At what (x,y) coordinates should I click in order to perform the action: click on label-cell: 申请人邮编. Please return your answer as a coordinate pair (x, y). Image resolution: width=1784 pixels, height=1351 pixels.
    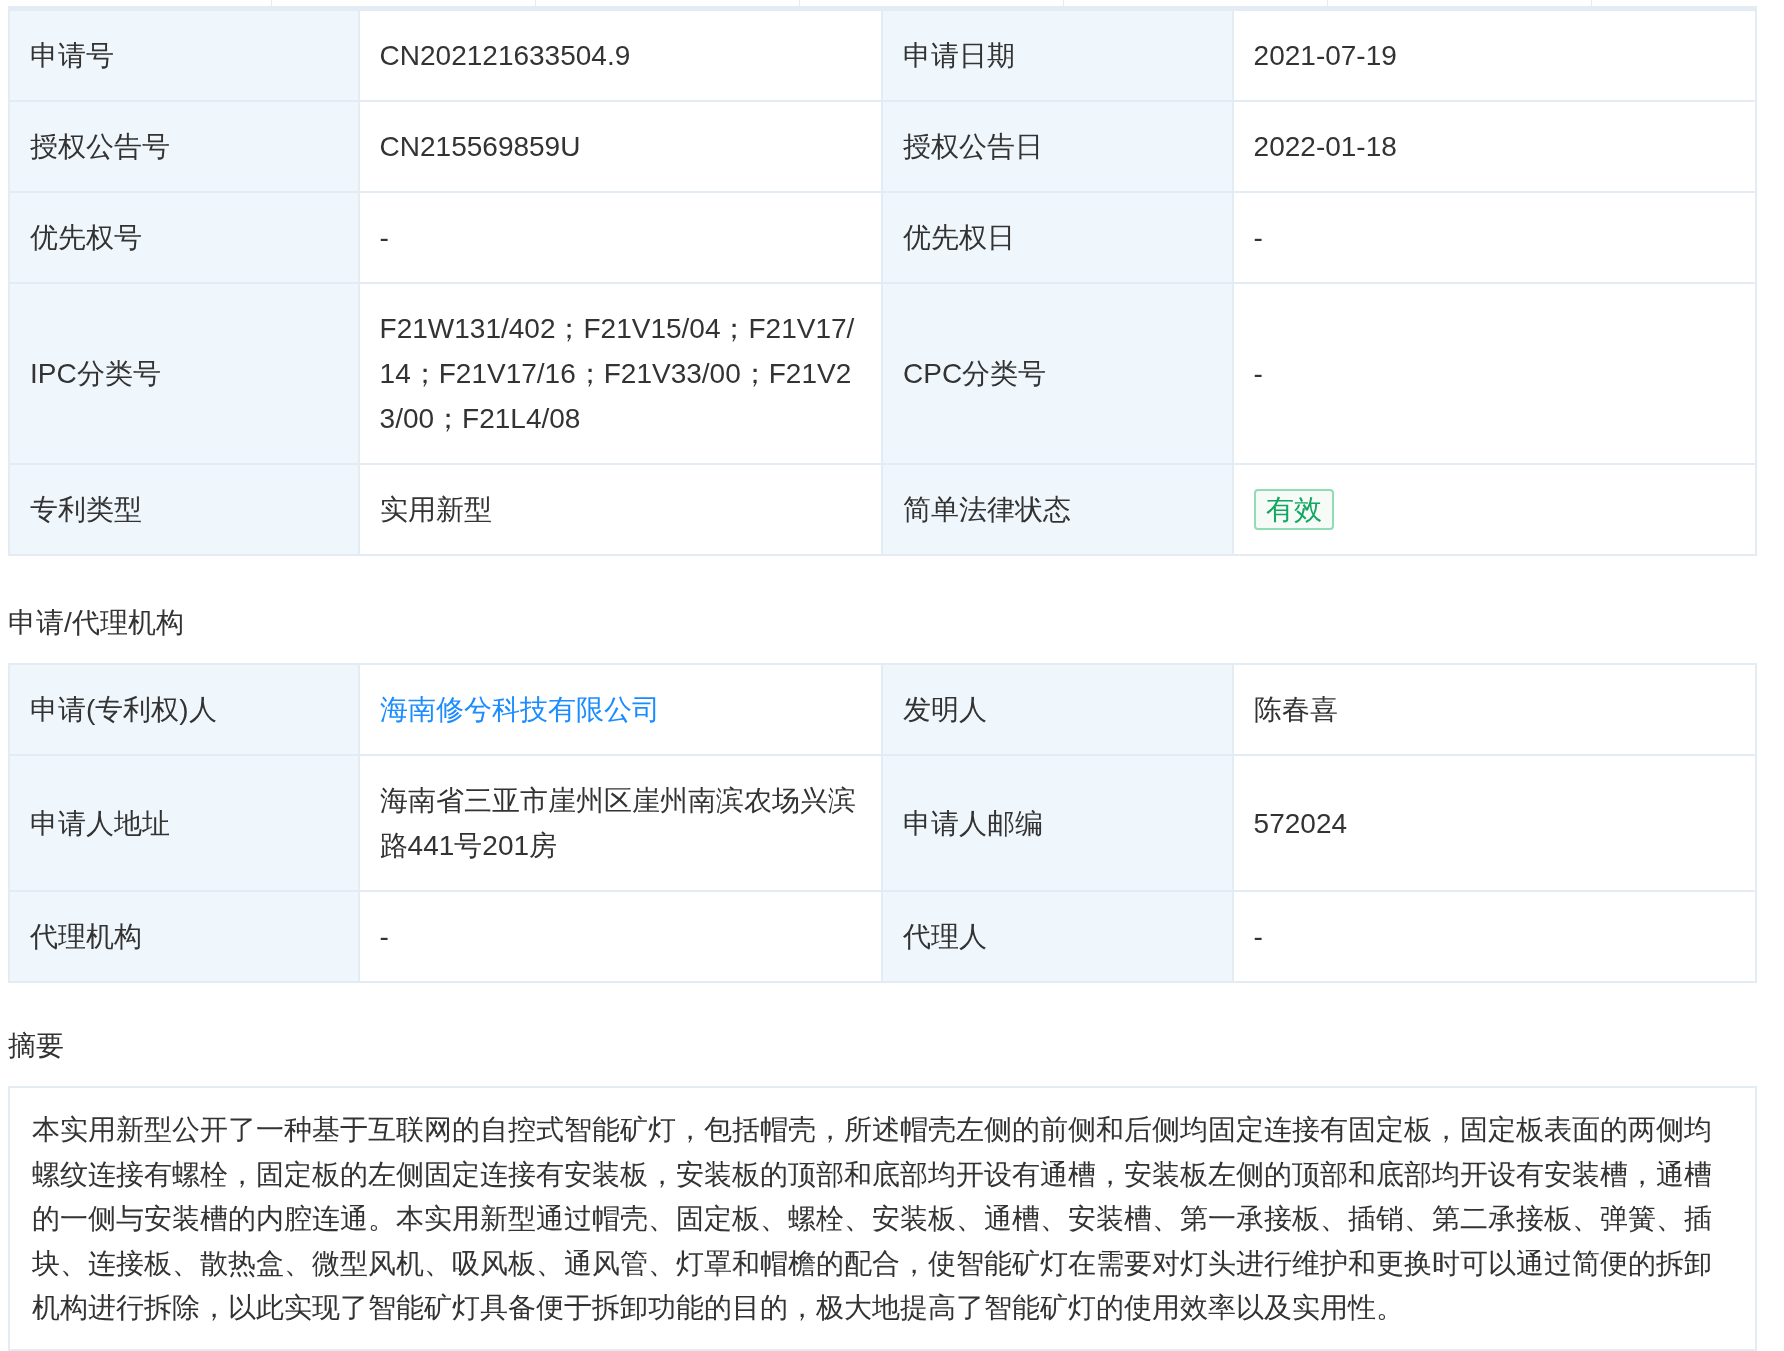
    Looking at the image, I should click on (1058, 824).